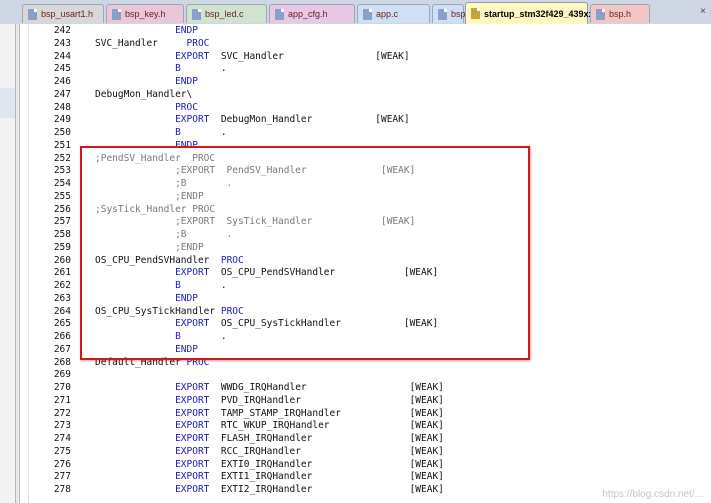 The height and width of the screenshot is (503, 711). I want to click on line-number: 242, so click(62, 30).